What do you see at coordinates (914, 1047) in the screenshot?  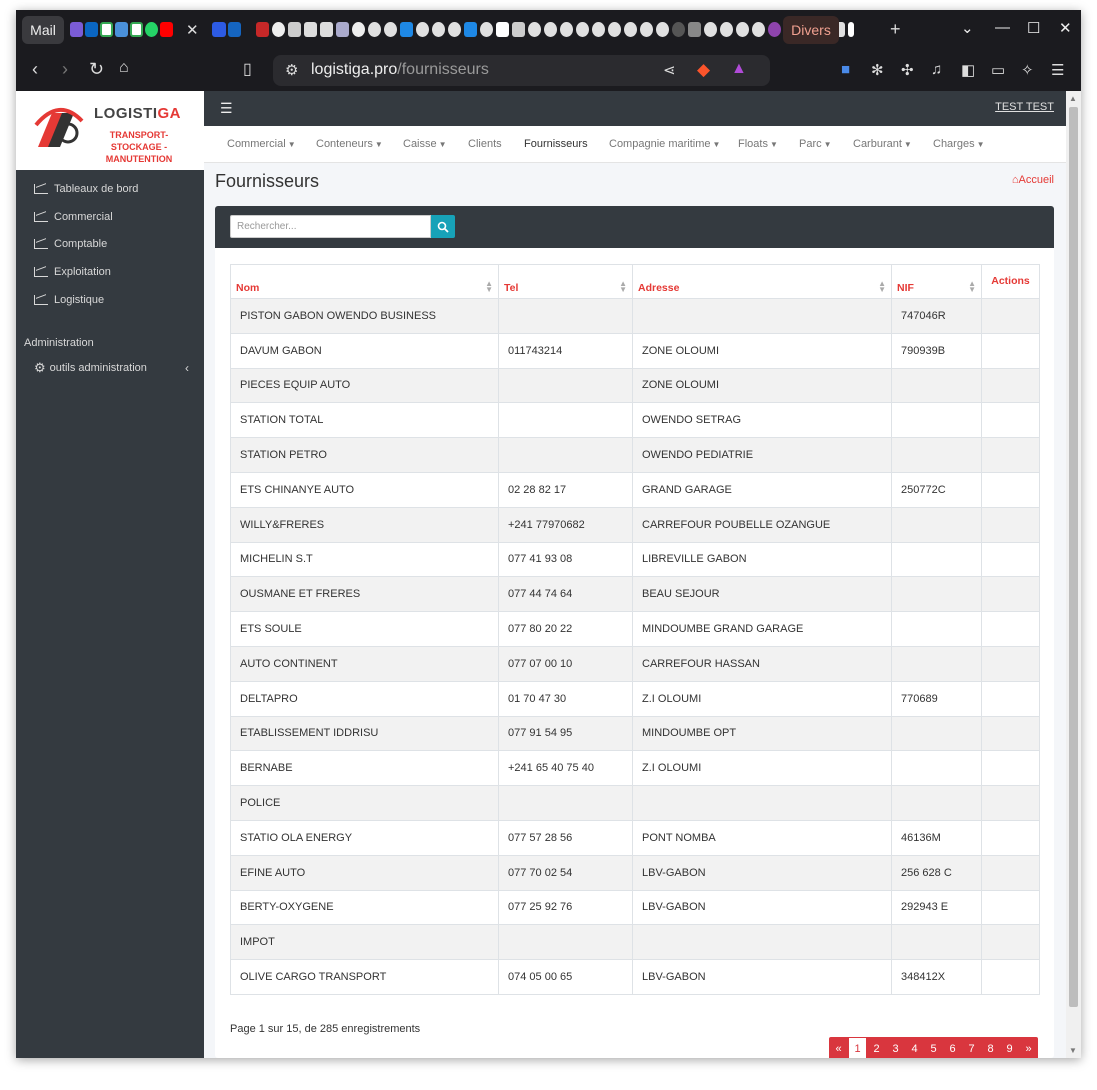 I see `pagination-page: 4` at bounding box center [914, 1047].